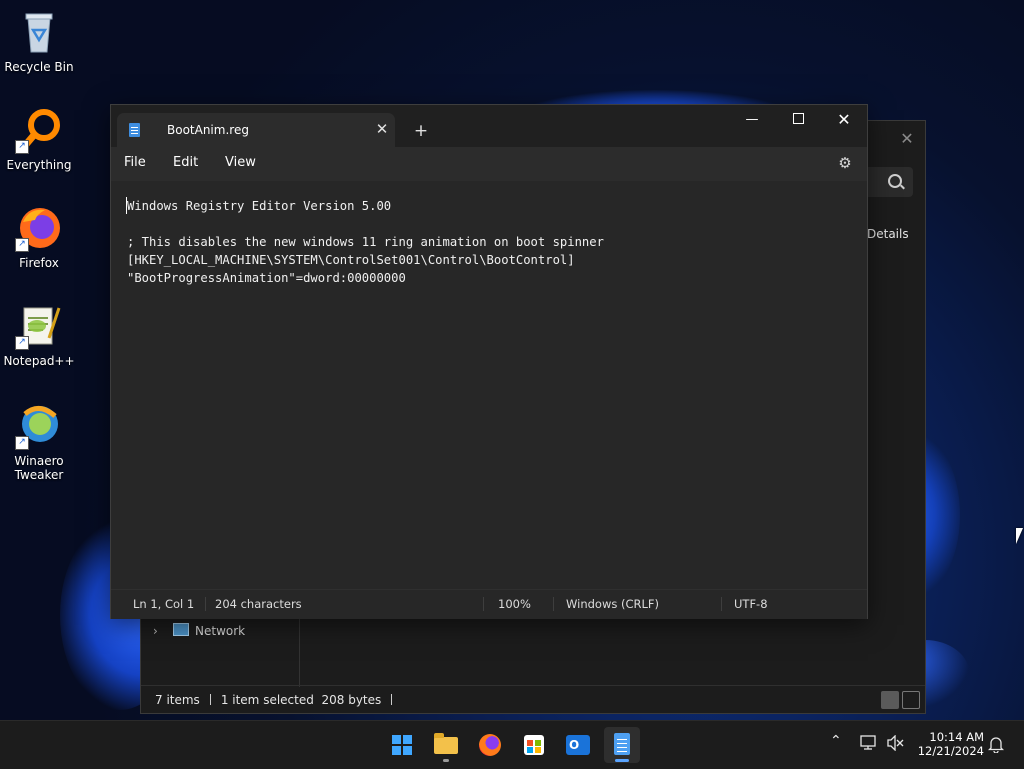 Image resolution: width=1024 pixels, height=769 pixels. I want to click on explorer-close-button: ✕, so click(907, 139).